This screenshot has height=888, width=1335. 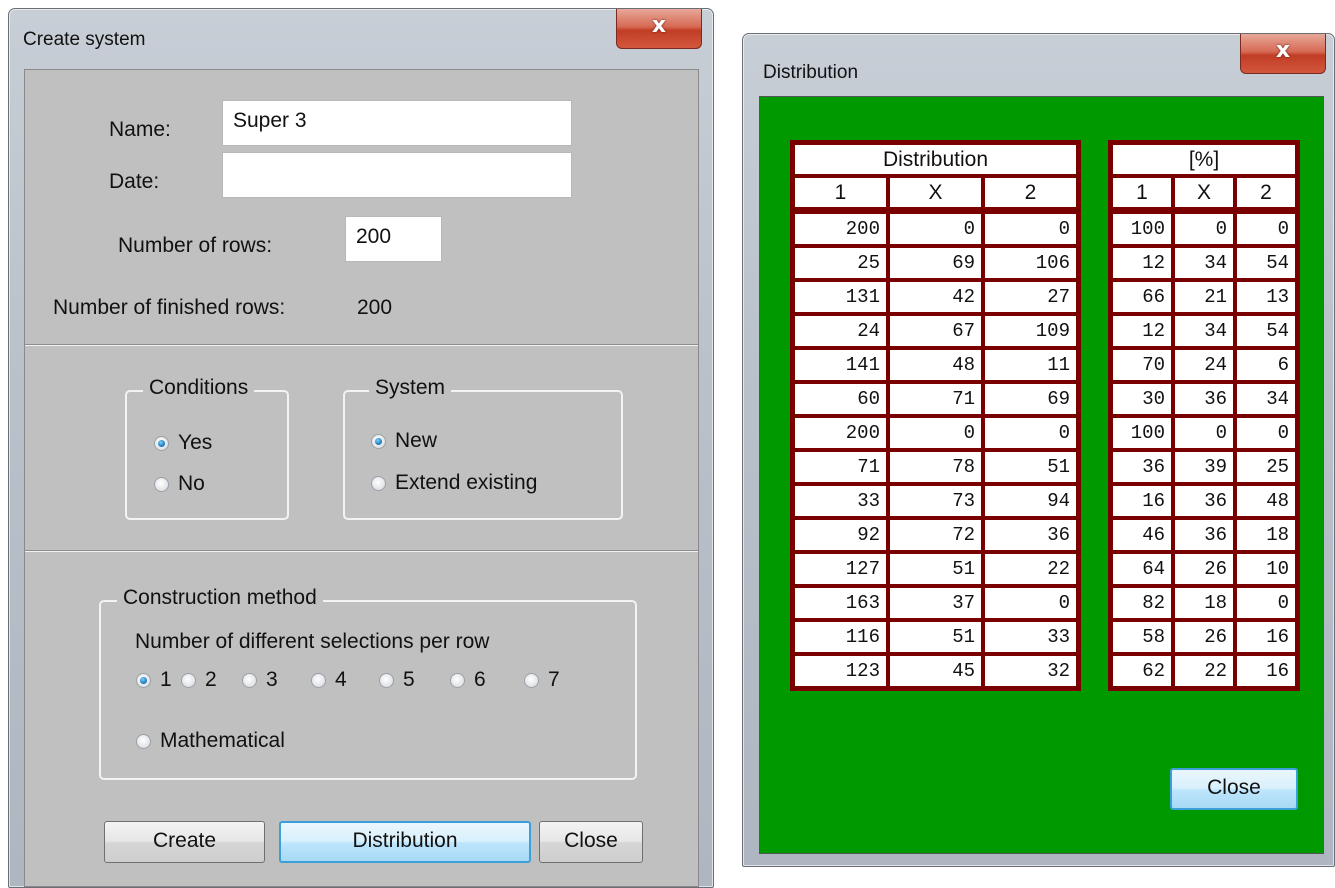 I want to click on rows-input: 200, so click(x=393, y=239).